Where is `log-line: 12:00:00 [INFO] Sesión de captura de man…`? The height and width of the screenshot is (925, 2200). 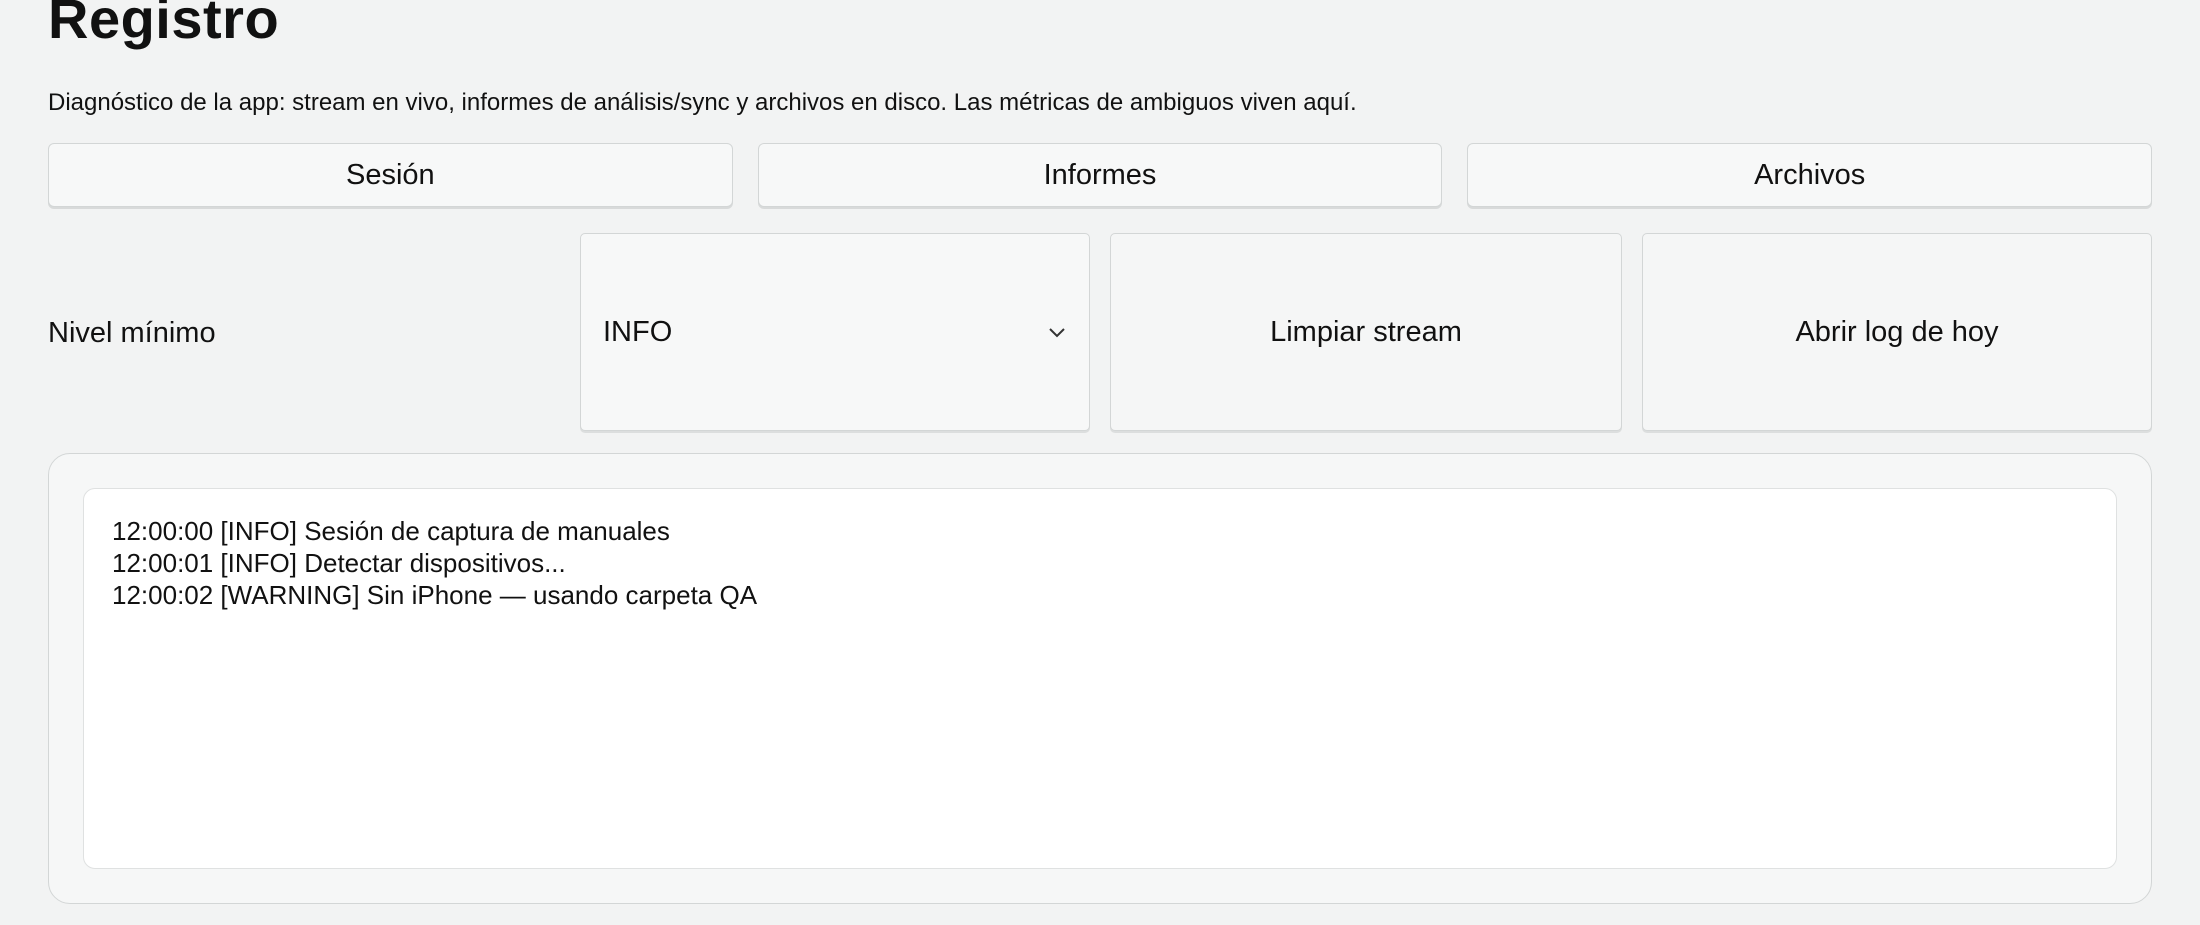 log-line: 12:00:00 [INFO] Sesión de captura de man… is located at coordinates (391, 531).